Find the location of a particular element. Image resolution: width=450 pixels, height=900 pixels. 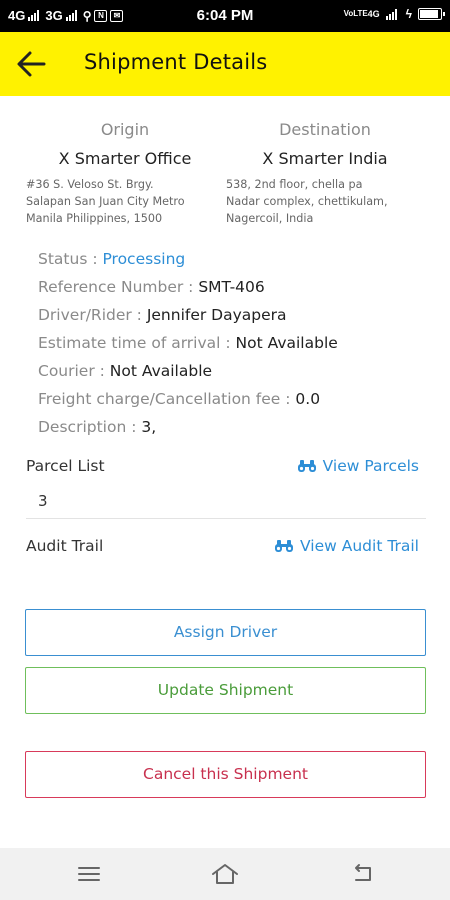

page-title: Shipment Details is located at coordinates (176, 62).